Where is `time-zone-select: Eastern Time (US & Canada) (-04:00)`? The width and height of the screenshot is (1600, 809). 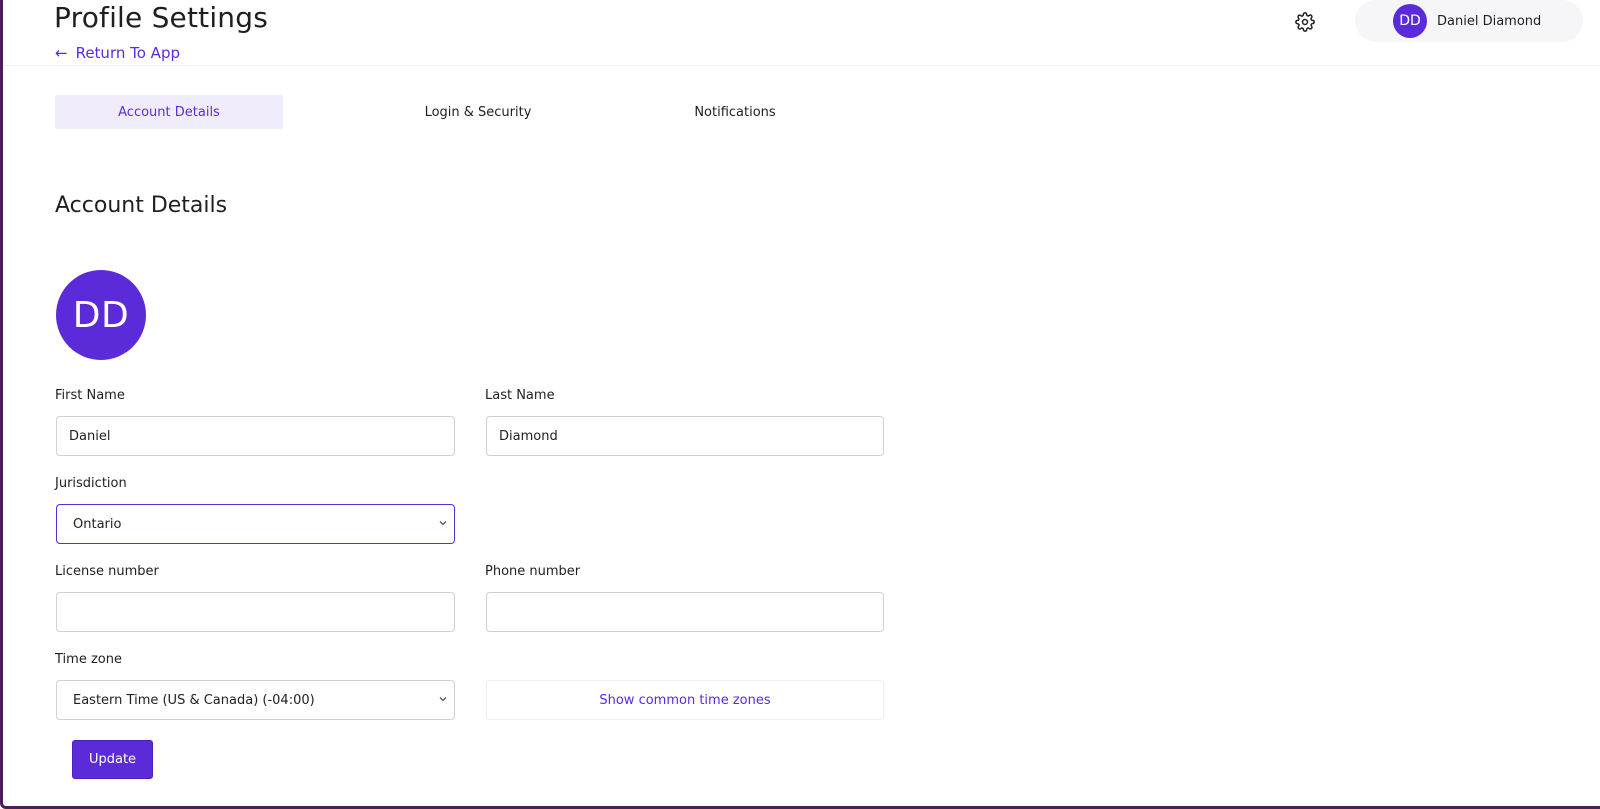
time-zone-select: Eastern Time (US & Canada) (-04:00) is located at coordinates (255, 700).